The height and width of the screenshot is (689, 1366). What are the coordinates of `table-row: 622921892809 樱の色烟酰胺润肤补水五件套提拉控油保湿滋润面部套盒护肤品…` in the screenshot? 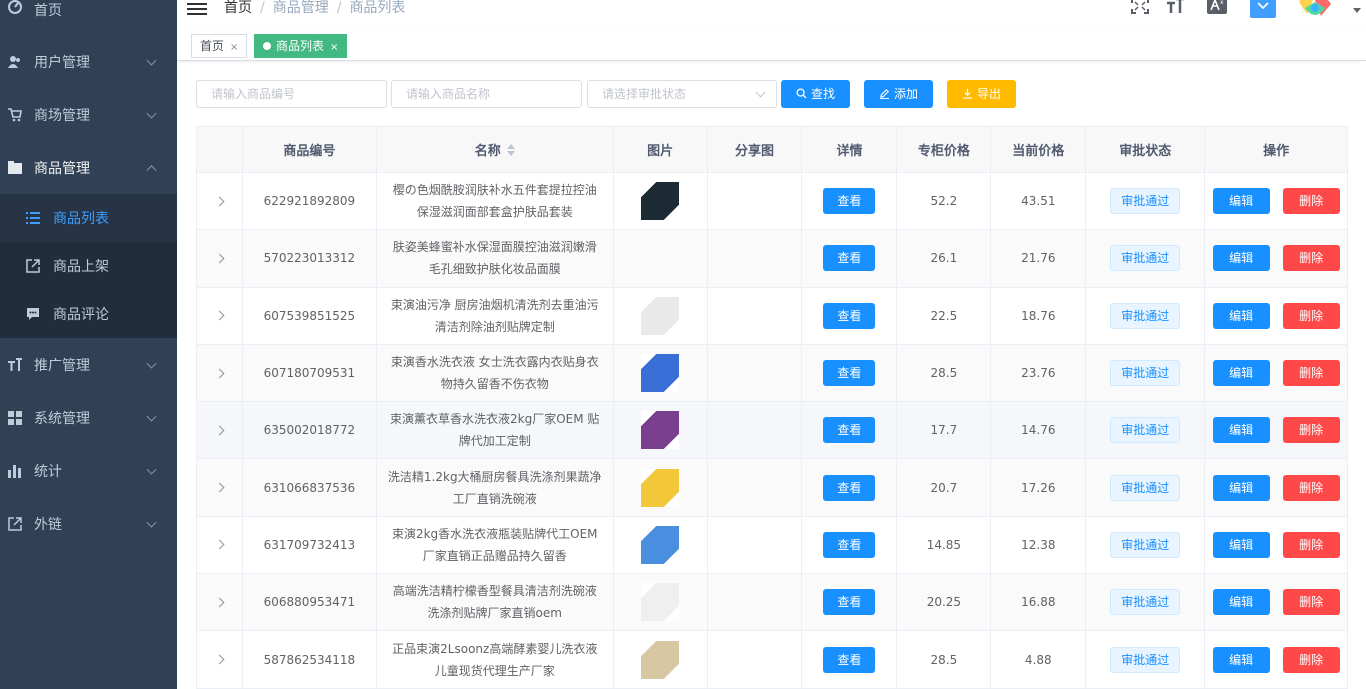 It's located at (773, 202).